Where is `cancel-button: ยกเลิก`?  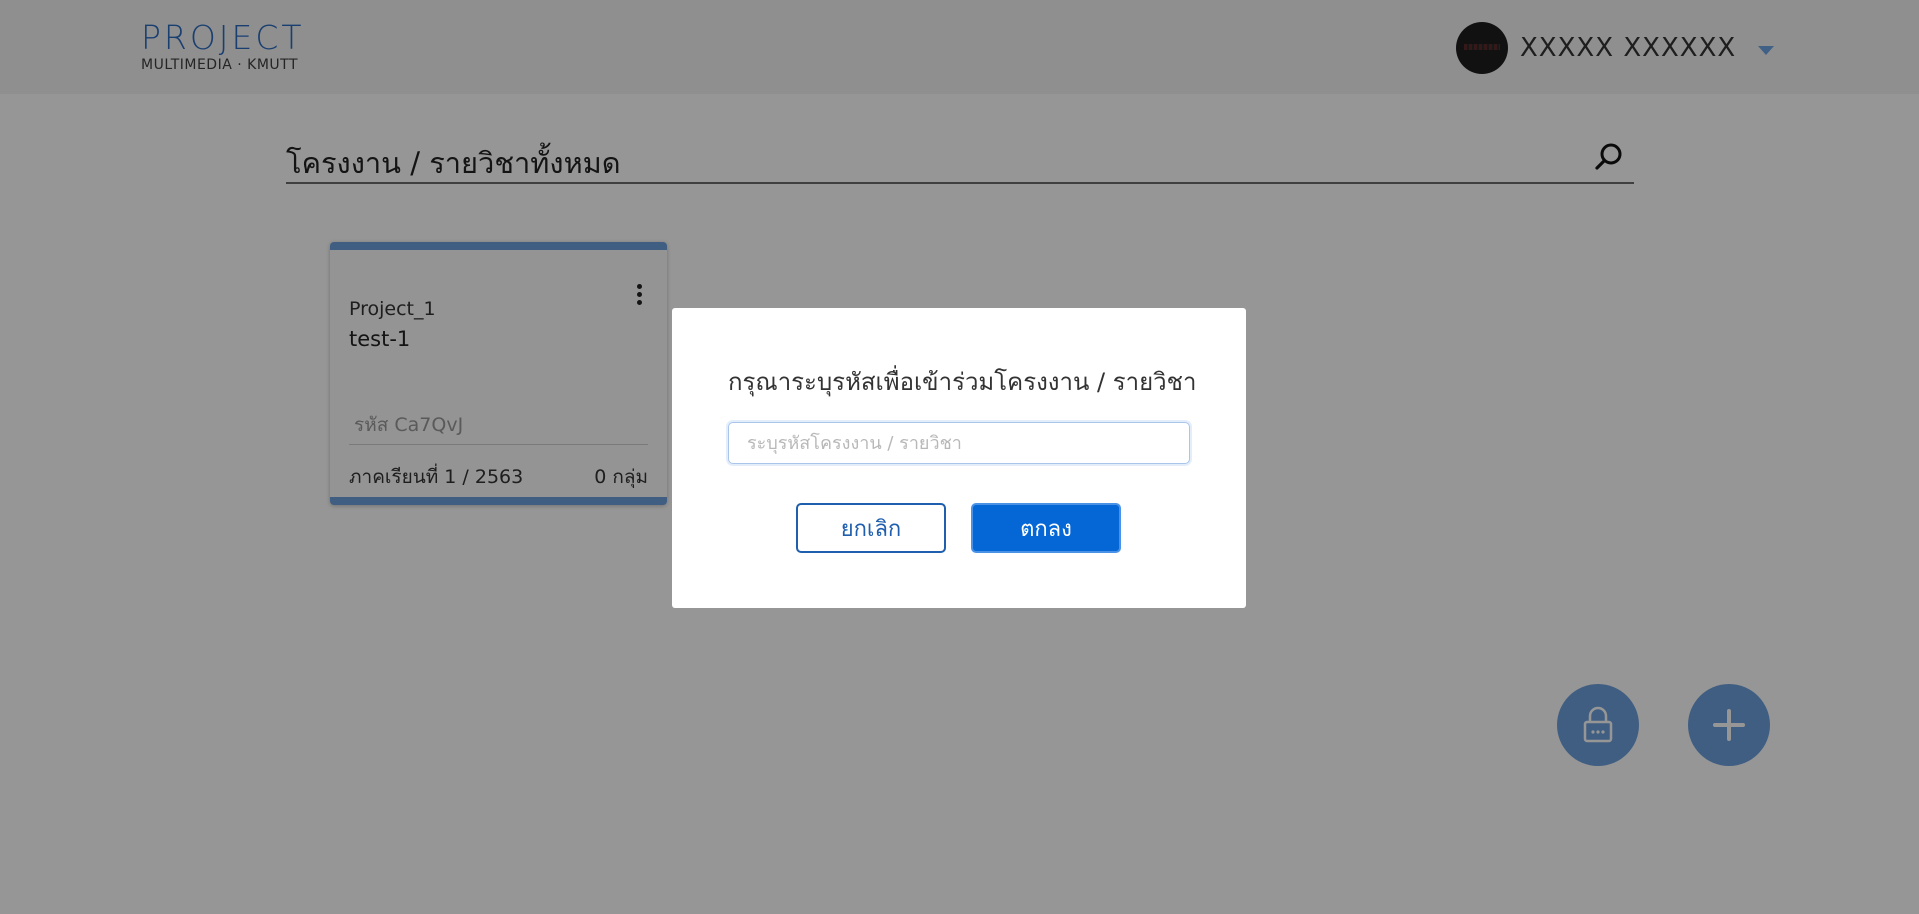 cancel-button: ยกเลิก is located at coordinates (871, 528).